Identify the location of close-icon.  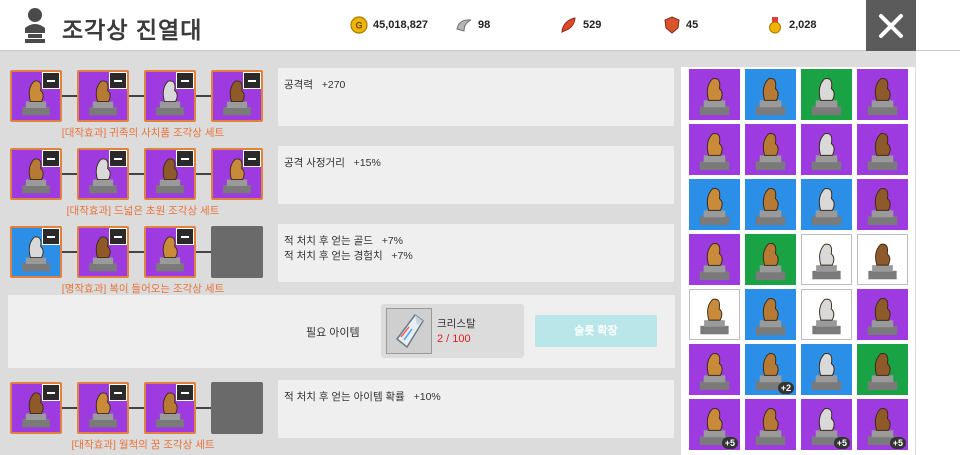
(891, 25).